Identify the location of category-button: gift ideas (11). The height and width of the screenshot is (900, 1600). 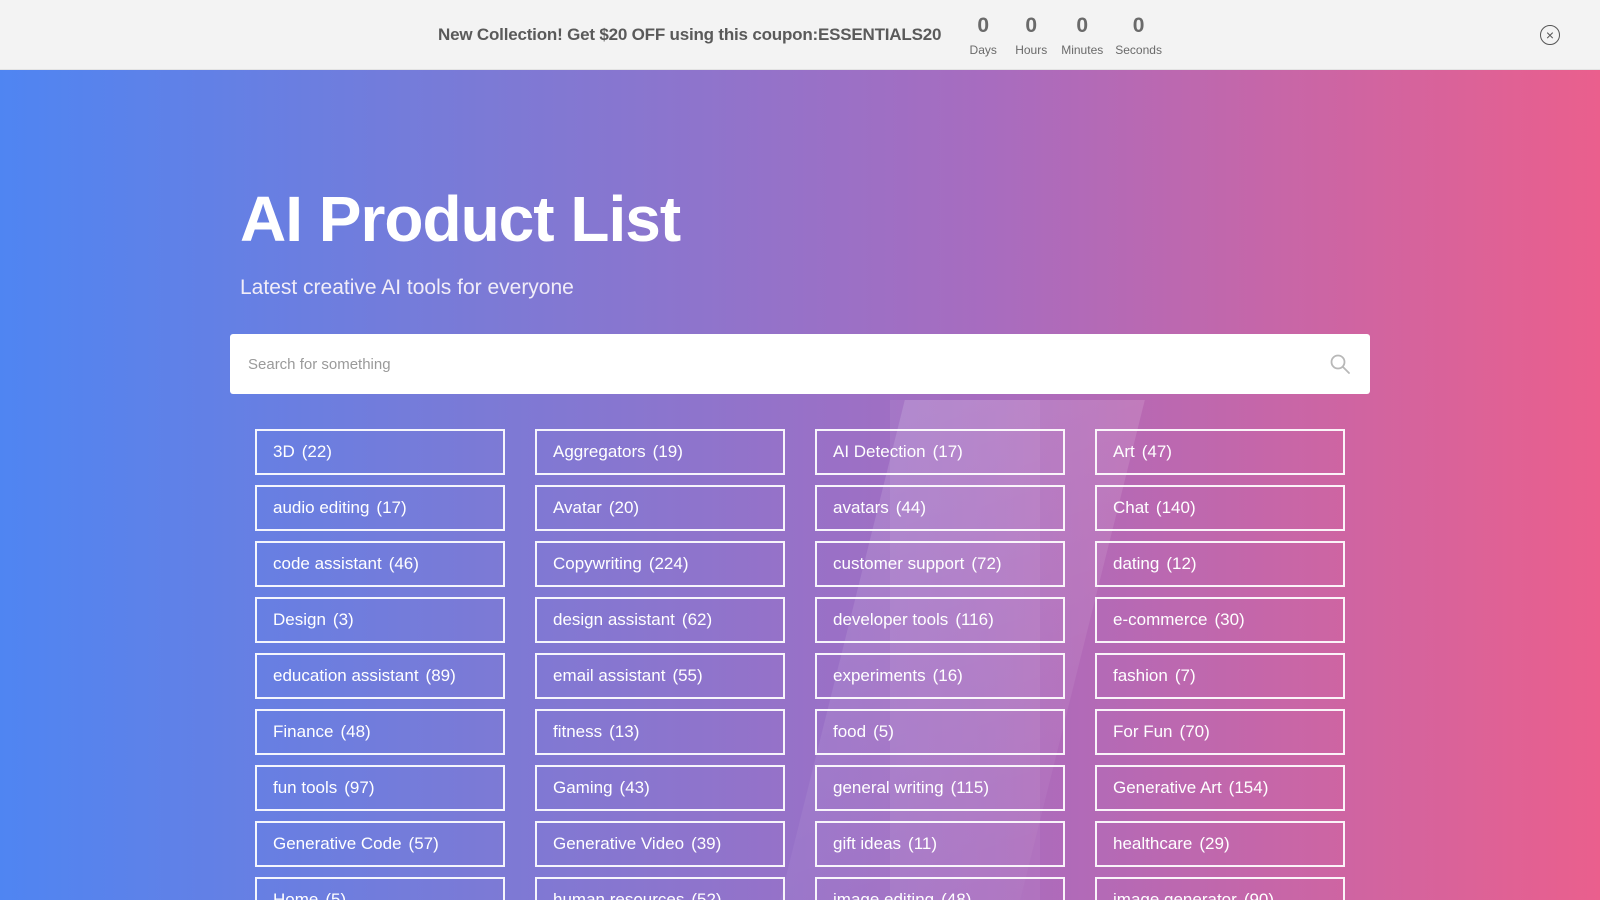
(940, 844).